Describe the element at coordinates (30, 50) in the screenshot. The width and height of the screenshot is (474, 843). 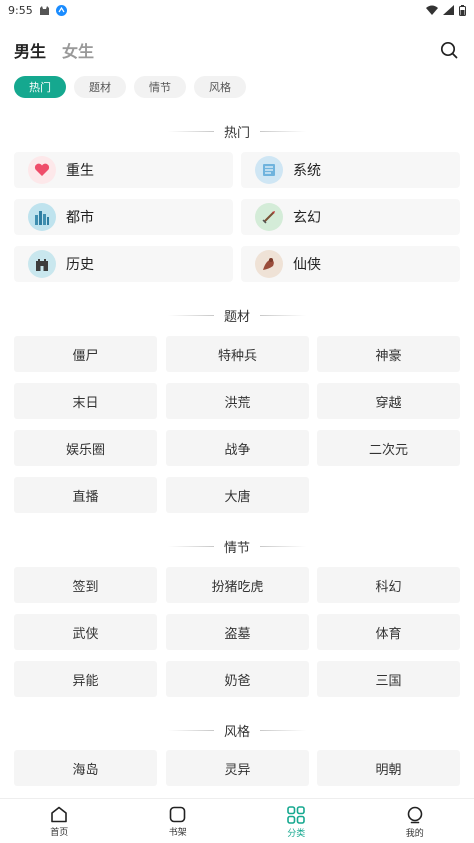
I see `tab-male: 男生` at that location.